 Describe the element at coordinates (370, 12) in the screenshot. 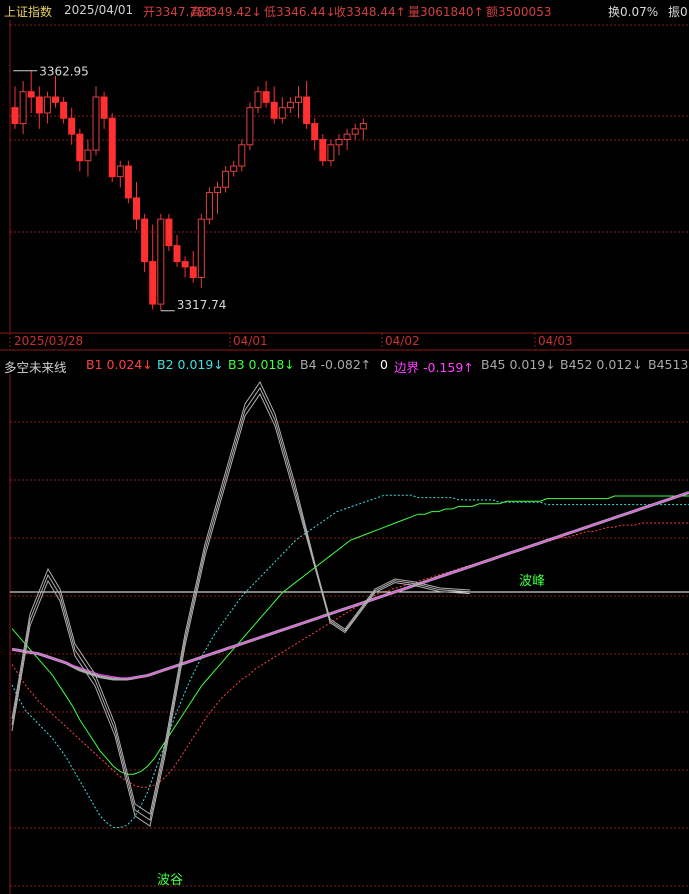

I see `close-label: 收3348.44↑` at that location.